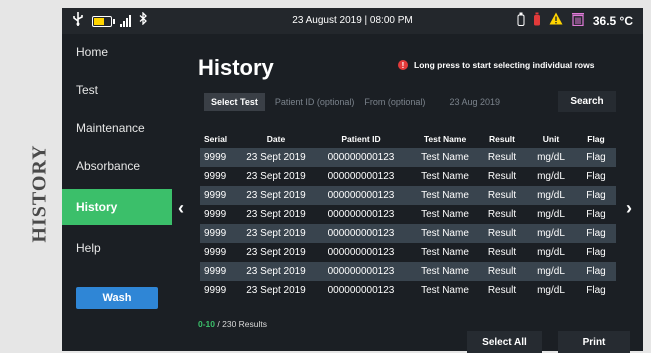  What do you see at coordinates (594, 342) in the screenshot?
I see `print-button: Print` at bounding box center [594, 342].